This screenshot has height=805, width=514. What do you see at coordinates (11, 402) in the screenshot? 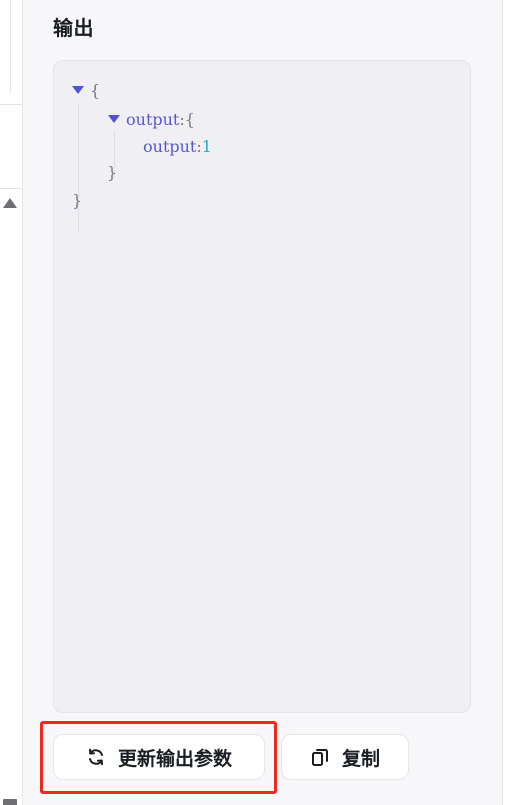
I see `left-pane-edge` at bounding box center [11, 402].